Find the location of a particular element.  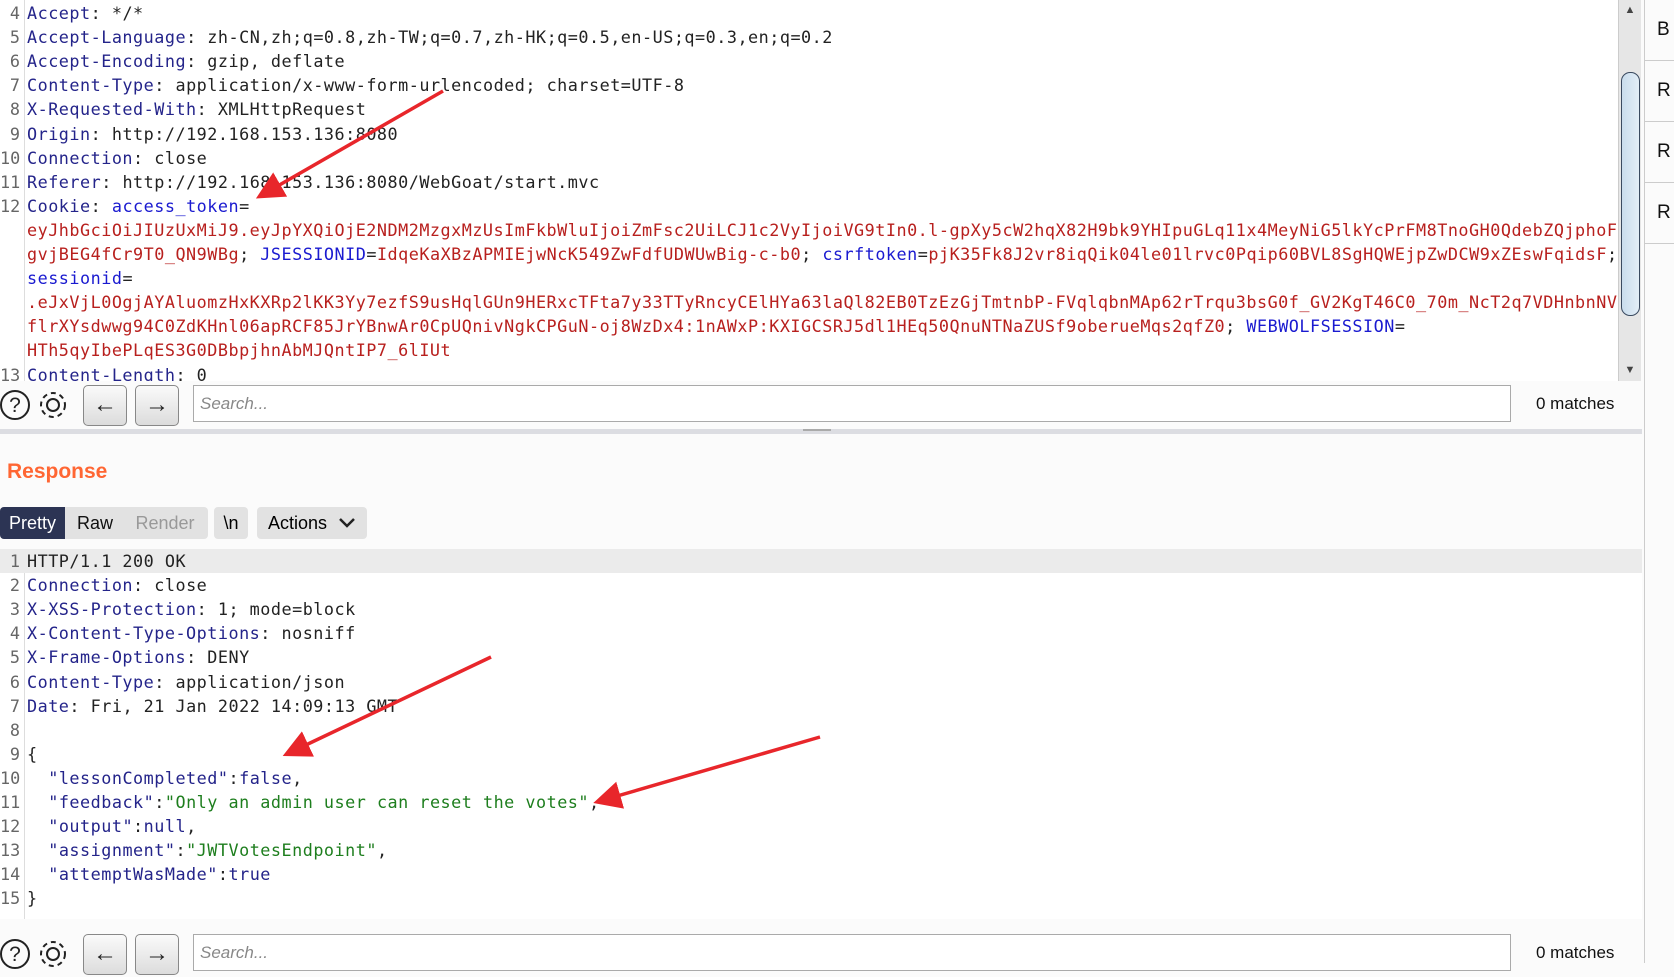

json-string: "Only an admin user can reset the votes" is located at coordinates (377, 802).